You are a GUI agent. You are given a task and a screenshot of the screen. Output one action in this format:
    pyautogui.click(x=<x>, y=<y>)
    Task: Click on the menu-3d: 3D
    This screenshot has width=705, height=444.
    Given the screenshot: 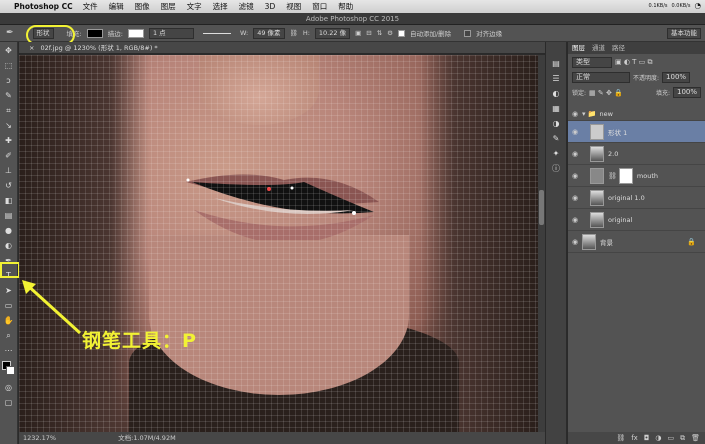 What is the action you would take?
    pyautogui.click(x=270, y=6)
    